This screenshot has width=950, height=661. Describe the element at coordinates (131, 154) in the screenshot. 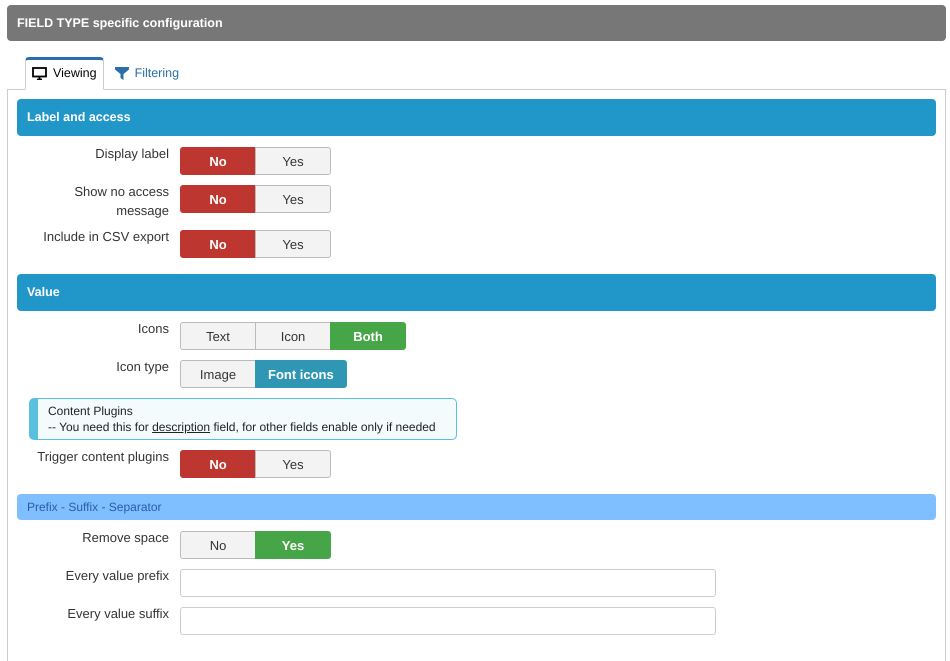

I see `field-label: Display label` at that location.